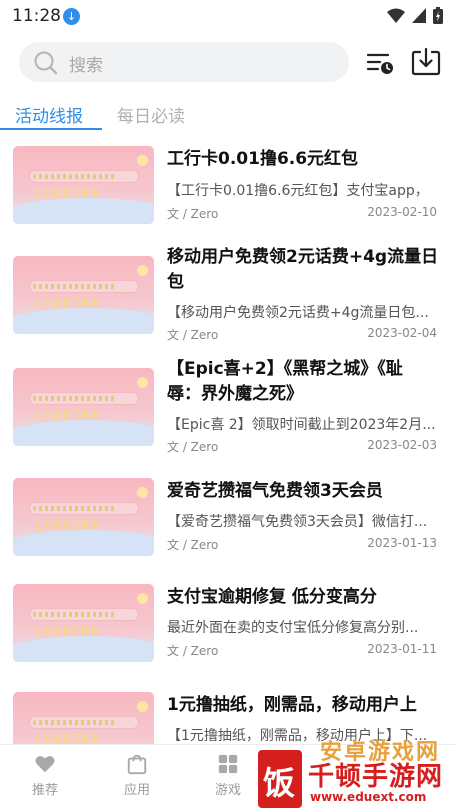 This screenshot has width=457, height=812. Describe the element at coordinates (402, 649) in the screenshot. I see `article-date: 2023-01-11` at that location.